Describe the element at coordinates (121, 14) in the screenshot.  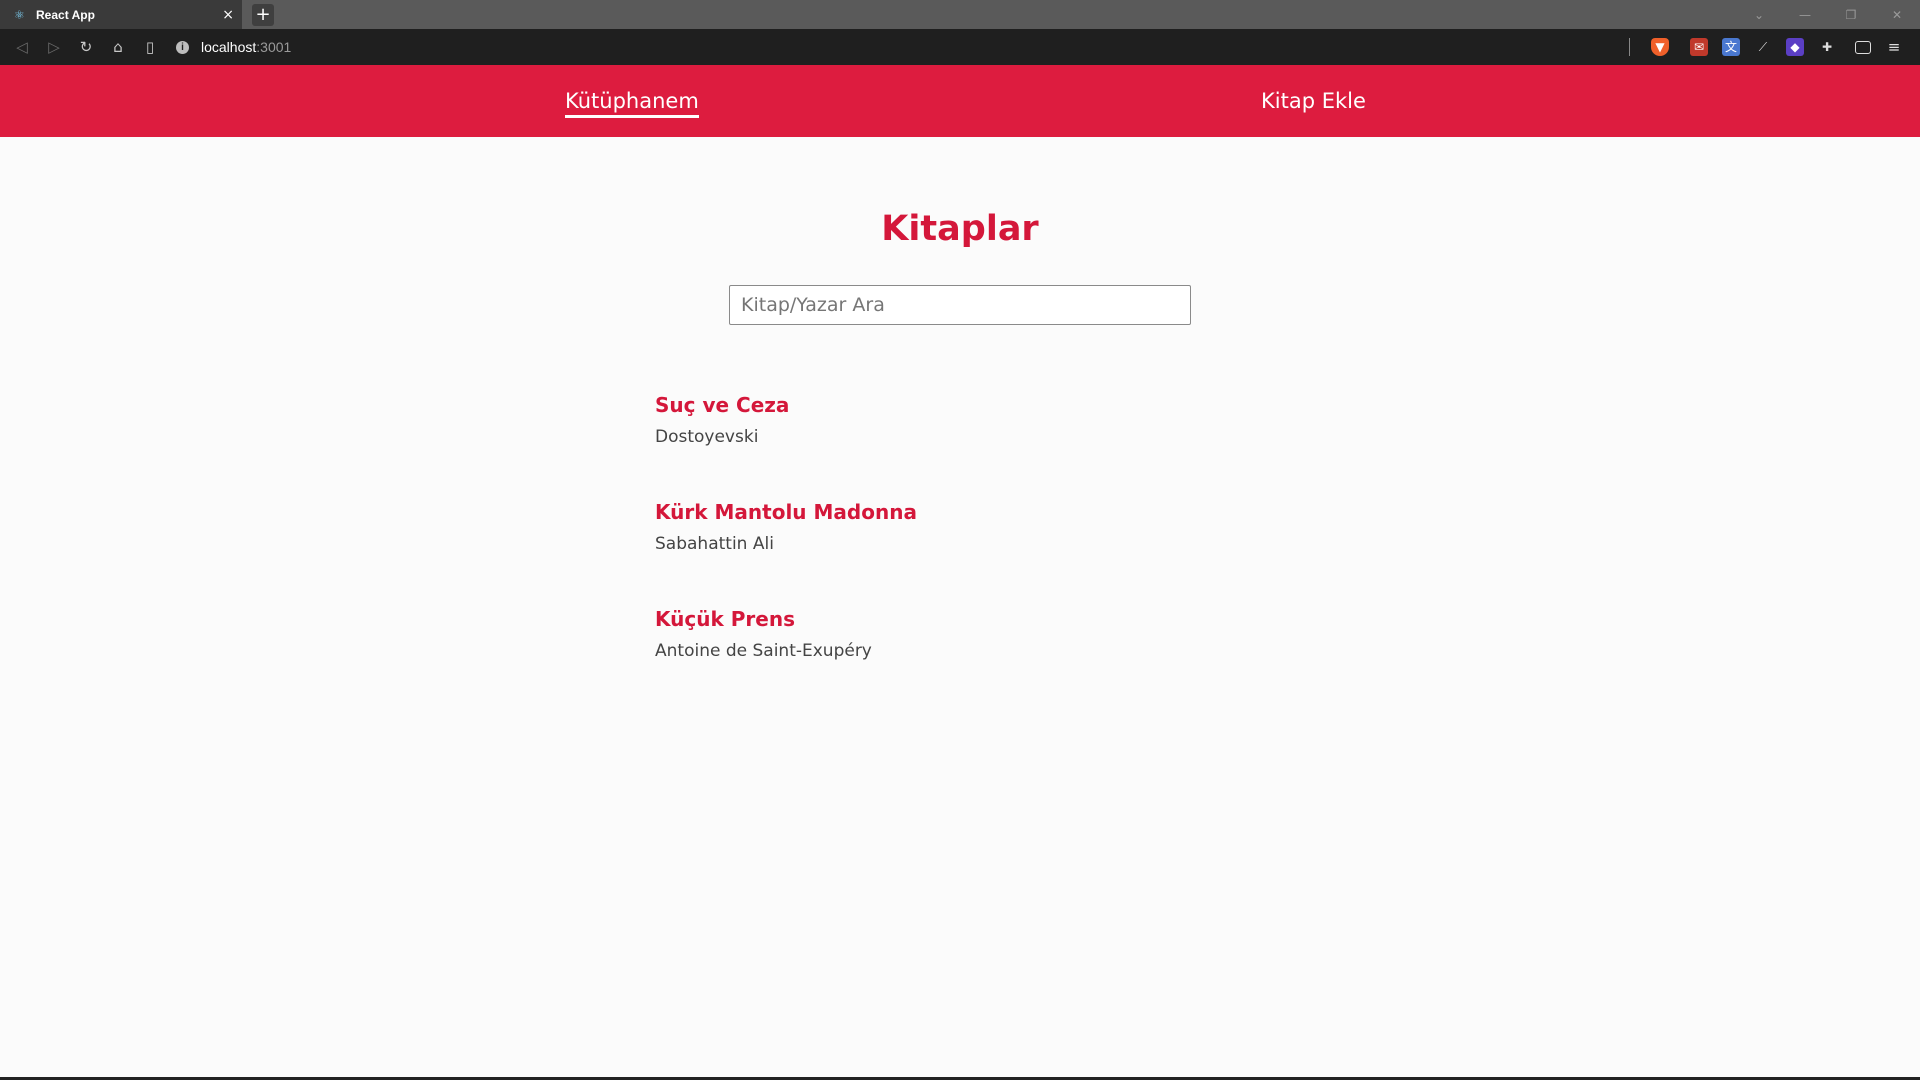
I see `browser-tab: ⚛ React App ×` at that location.